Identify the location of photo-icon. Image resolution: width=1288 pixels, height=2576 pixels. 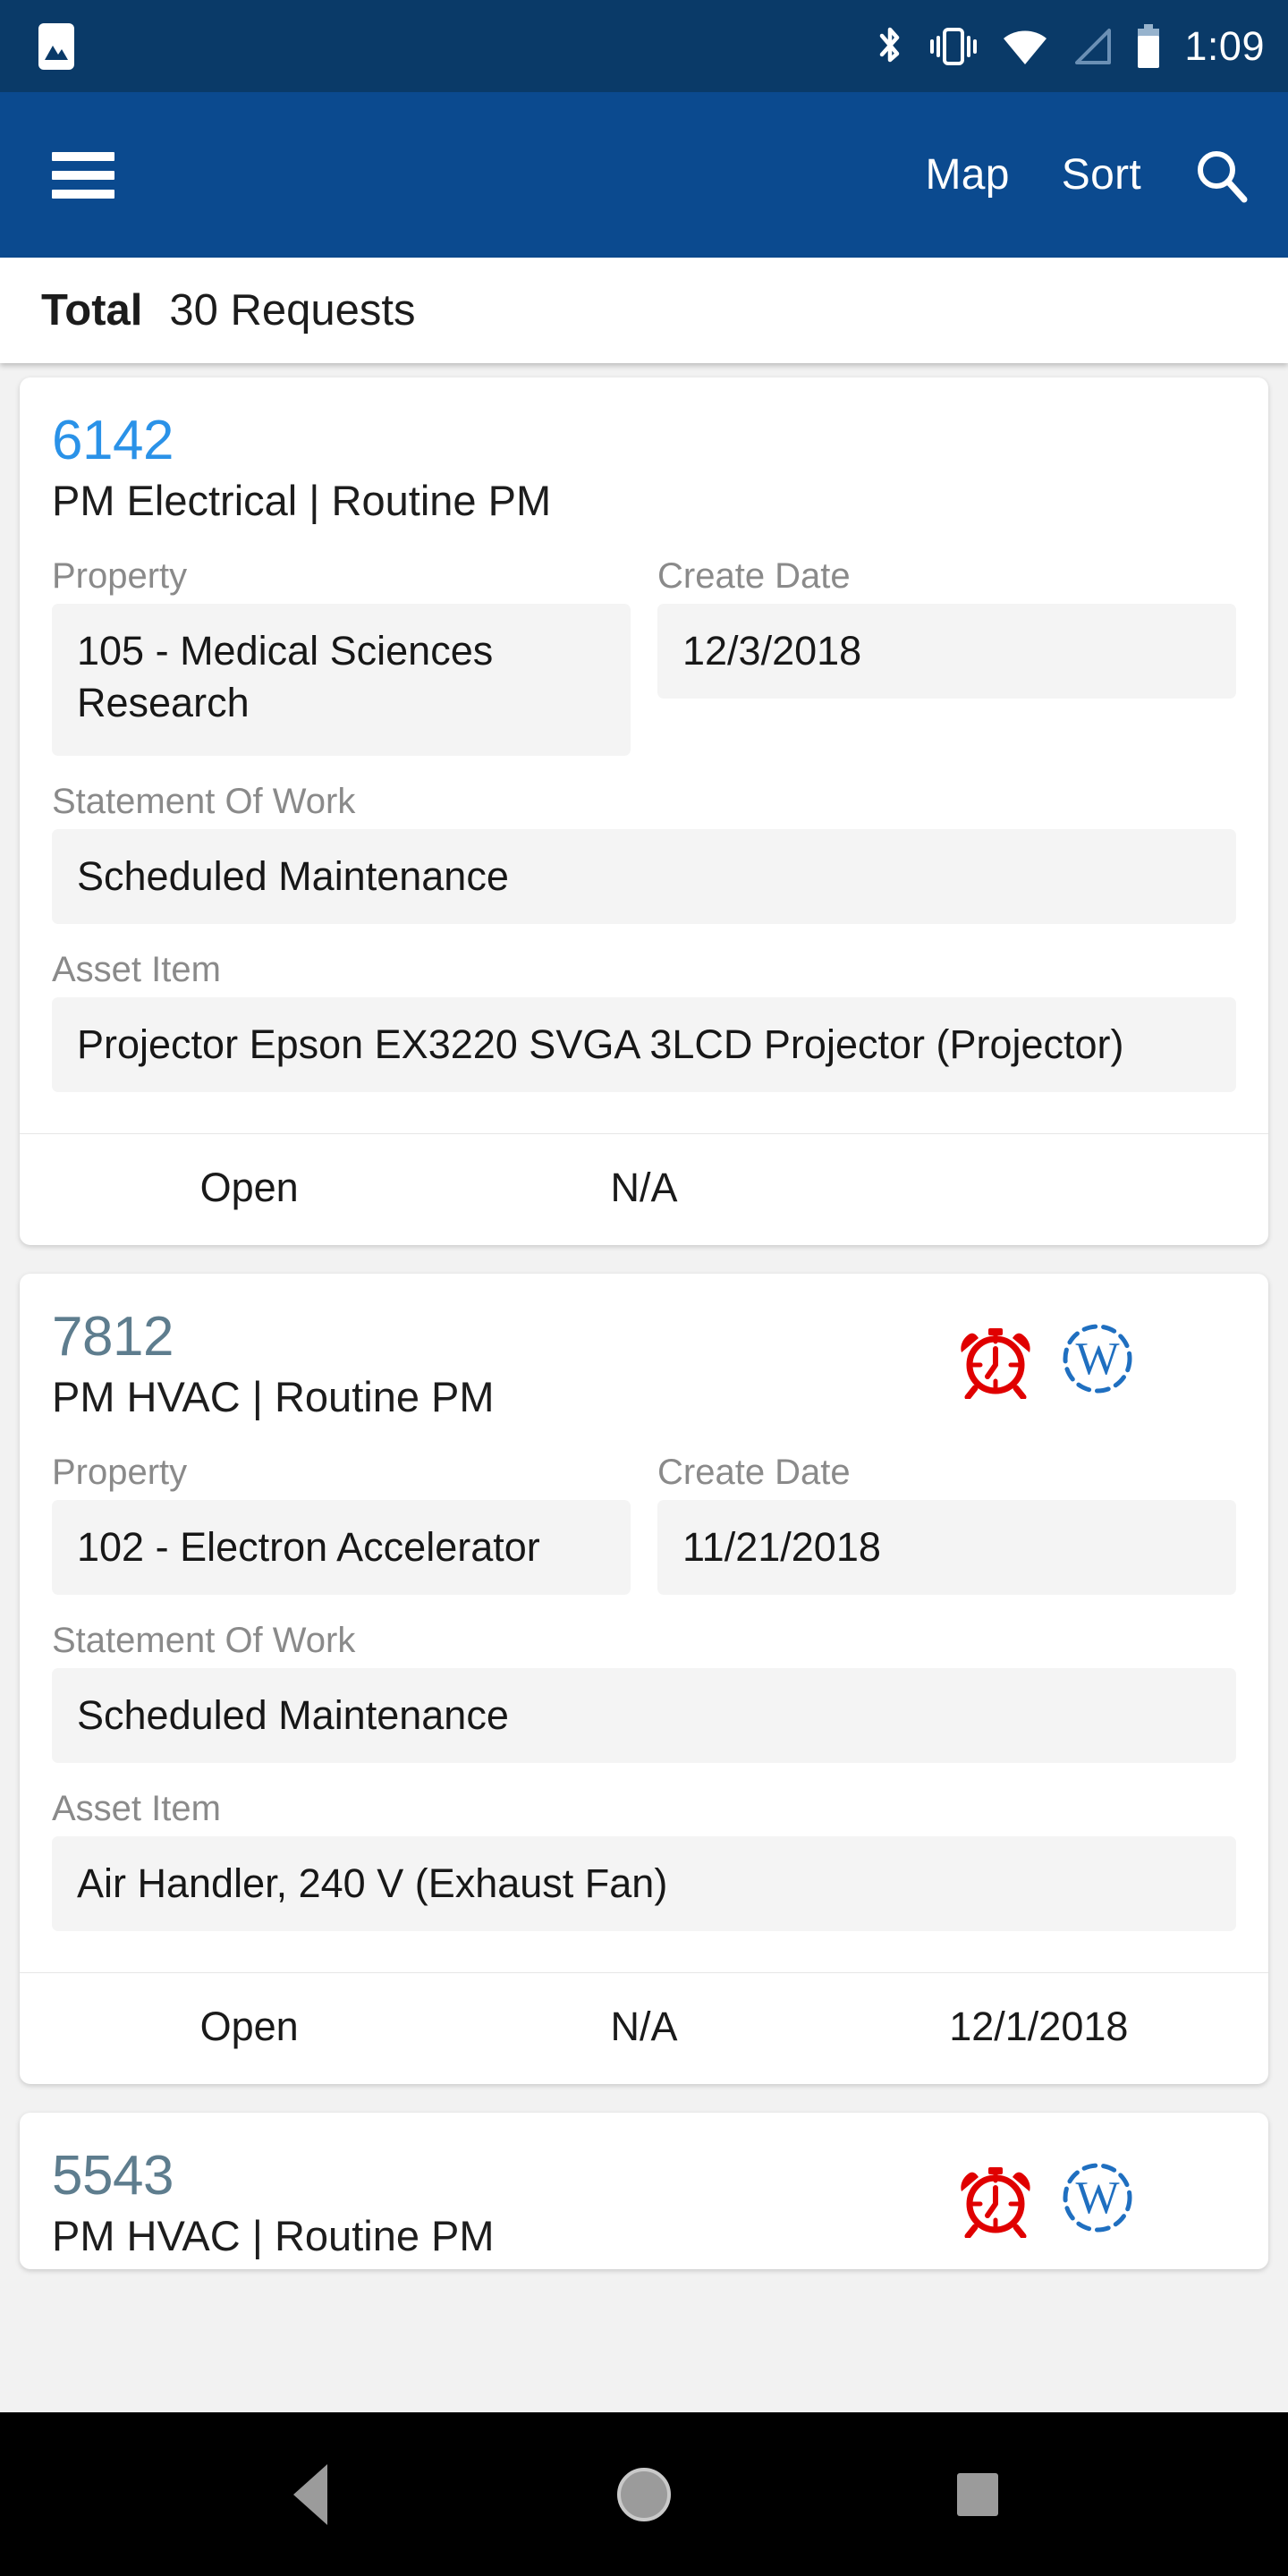
(56, 46).